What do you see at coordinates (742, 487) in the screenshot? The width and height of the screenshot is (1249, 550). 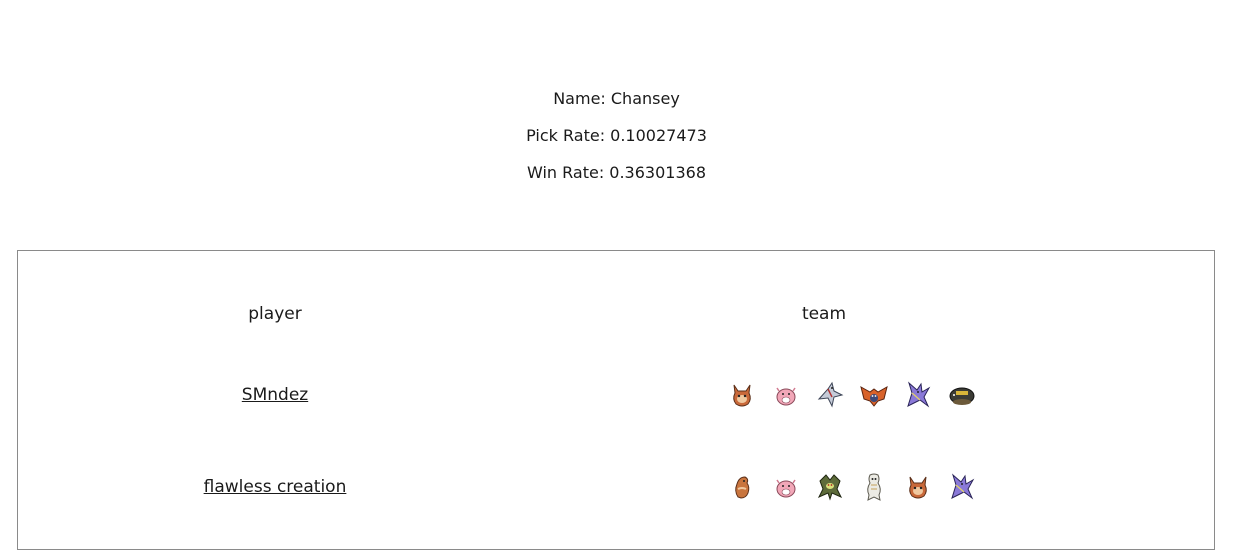 I see `orange-seahorse-sprite-icon` at bounding box center [742, 487].